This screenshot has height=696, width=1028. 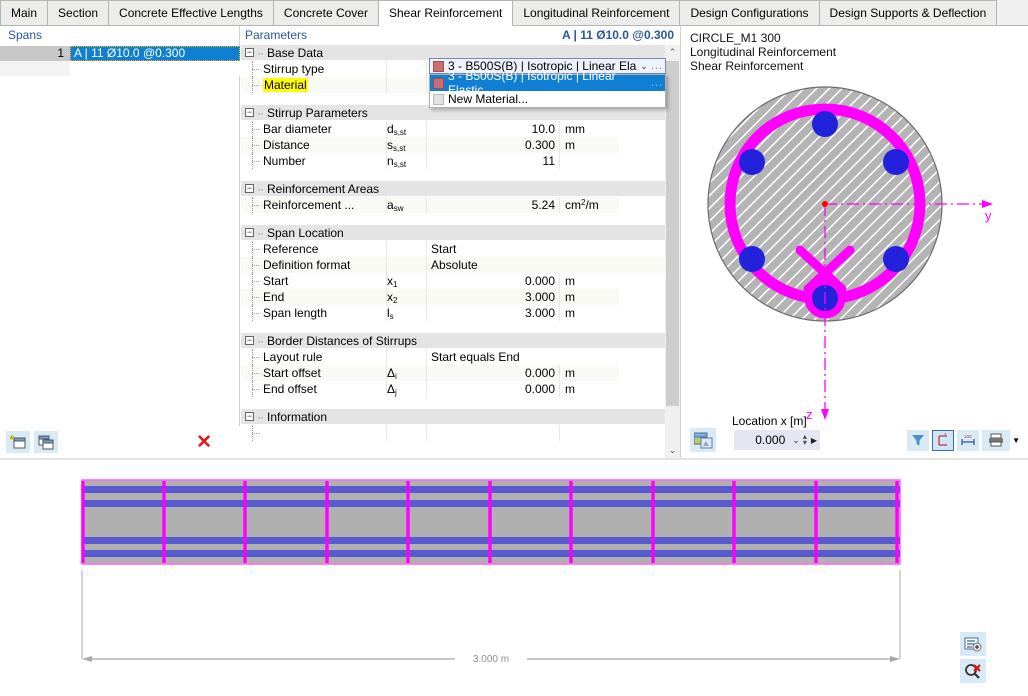 I want to click on location-x-input: 0.000 ⌄ ▴ ▾ ▶, so click(x=777, y=440).